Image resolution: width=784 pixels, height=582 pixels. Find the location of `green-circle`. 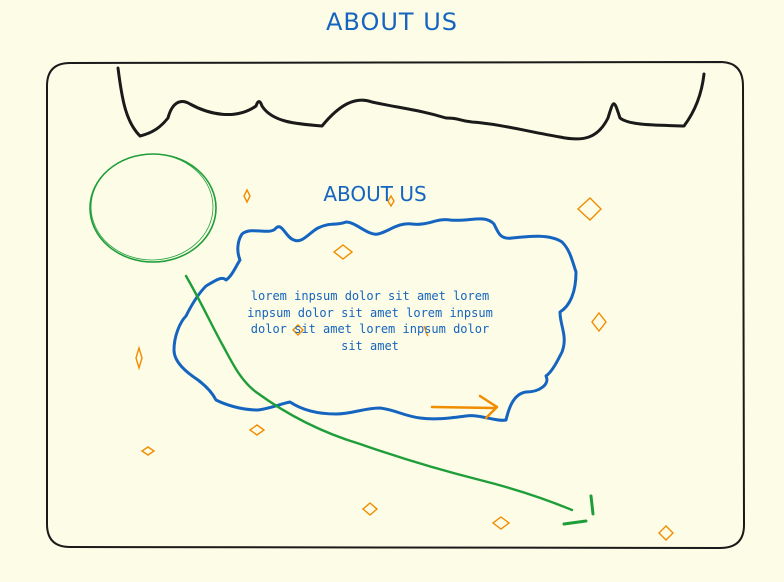

green-circle is located at coordinates (153, 208).